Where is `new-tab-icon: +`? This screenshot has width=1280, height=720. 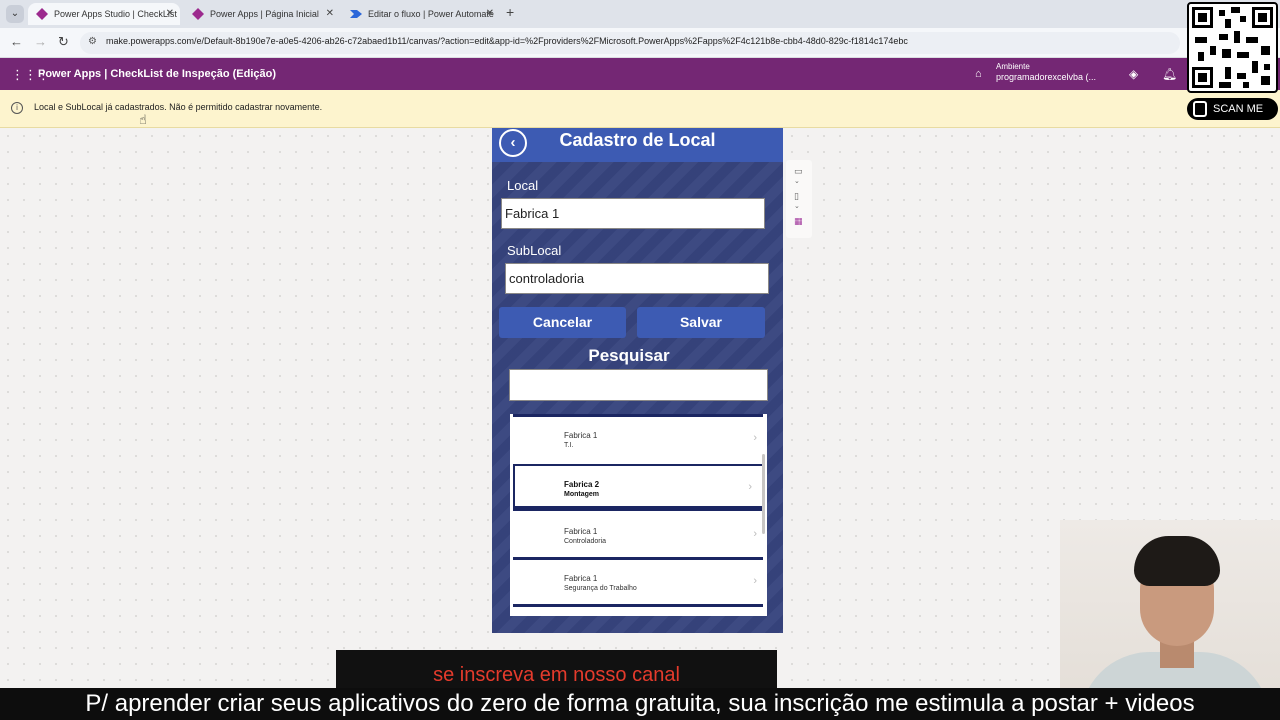 new-tab-icon: + is located at coordinates (510, 12).